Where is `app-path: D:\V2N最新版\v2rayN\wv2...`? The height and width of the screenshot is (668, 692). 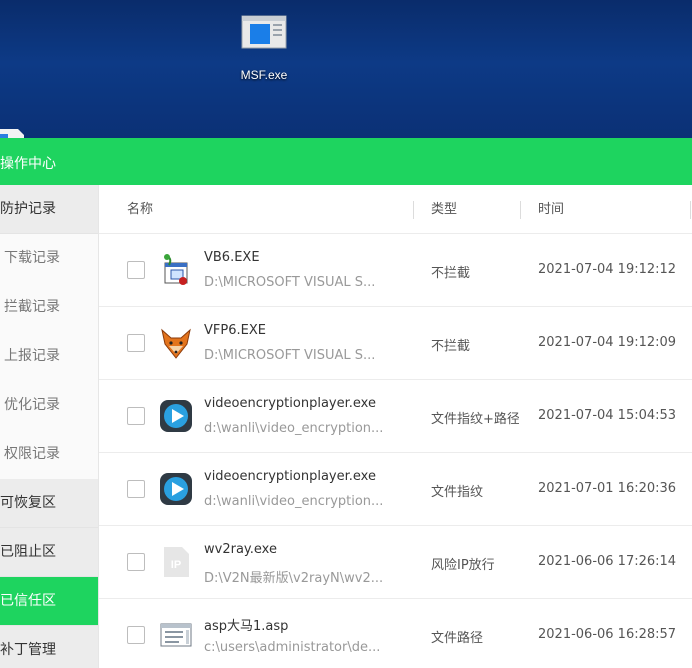 app-path: D:\V2N最新版\v2rayN\wv2... is located at coordinates (294, 578).